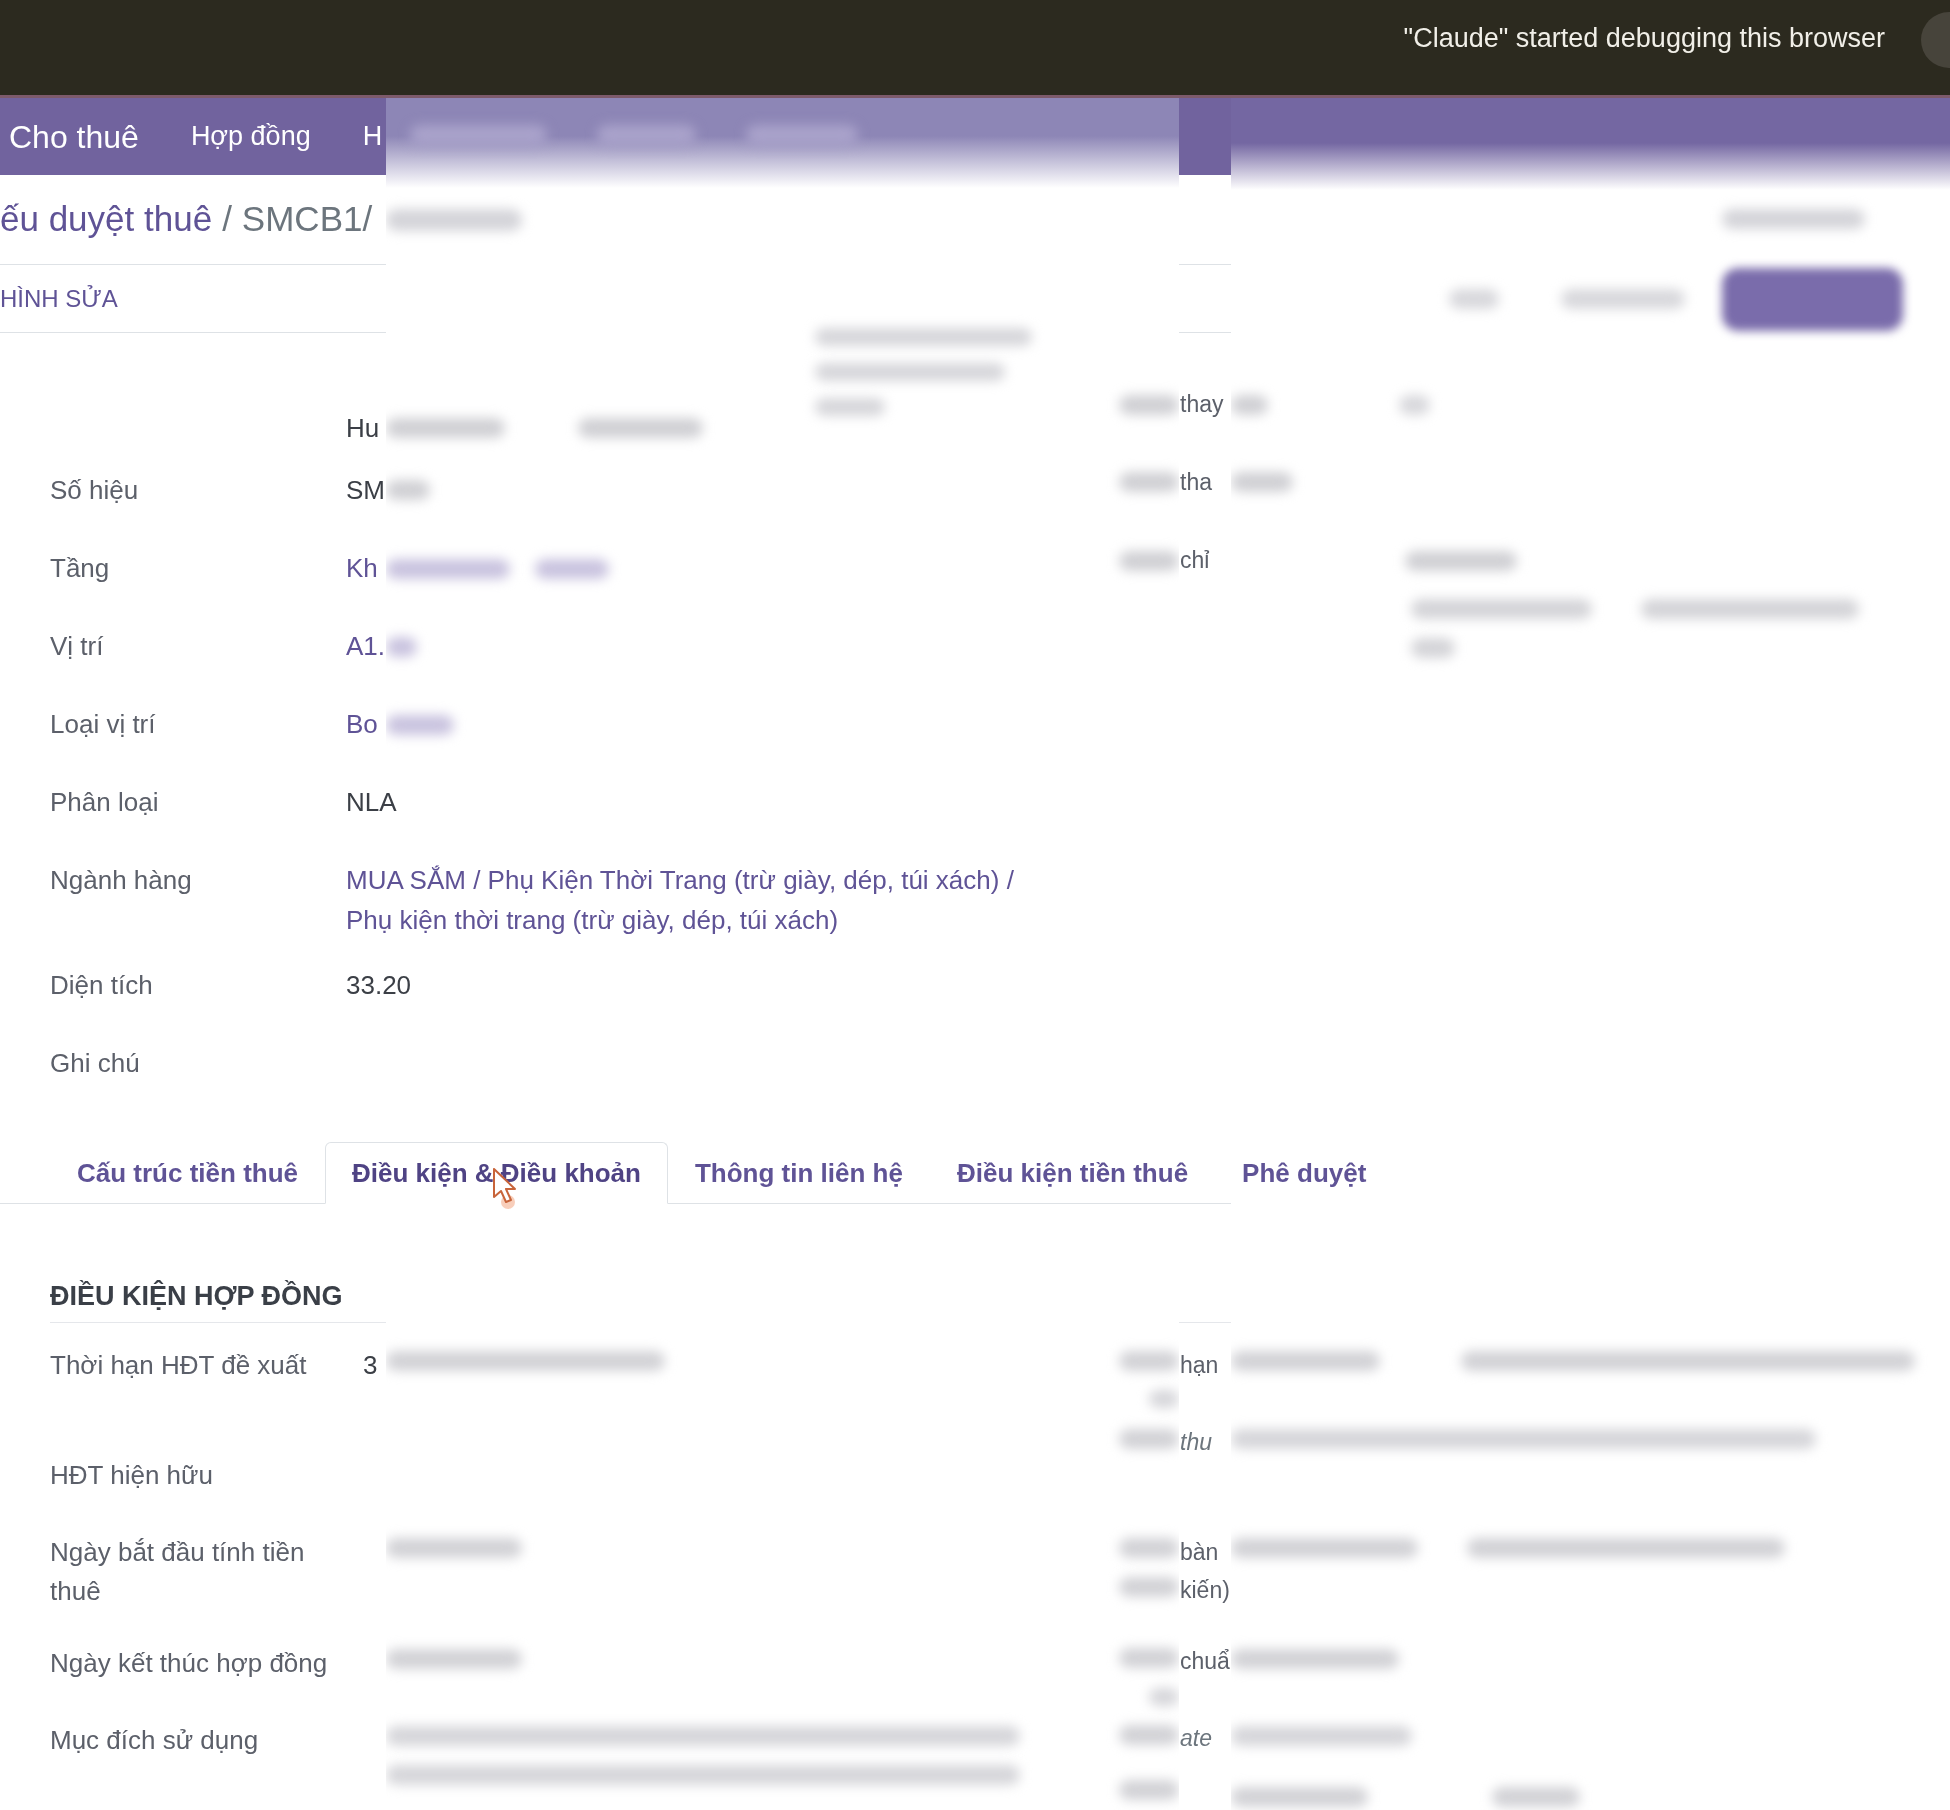  I want to click on field-label: thay, so click(1202, 404).